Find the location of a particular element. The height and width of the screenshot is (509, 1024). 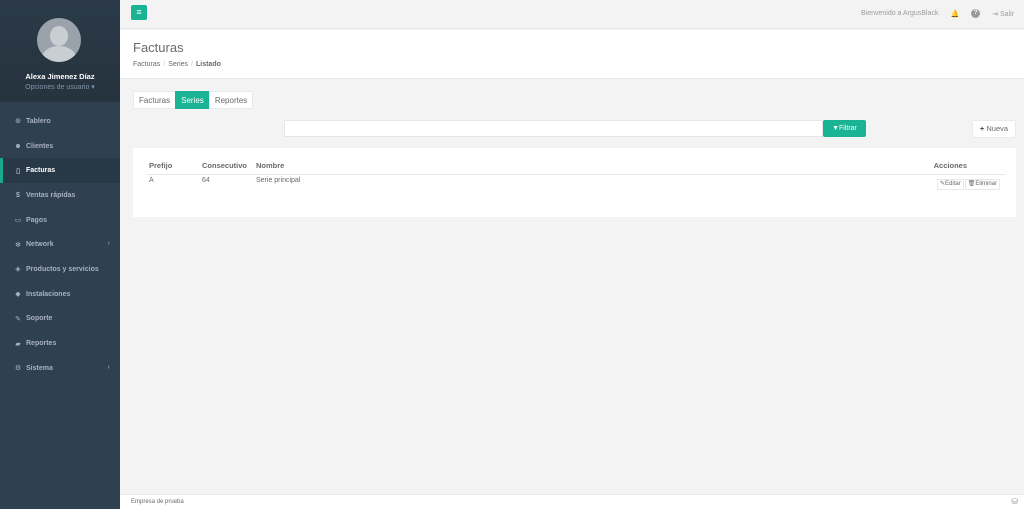

page-title: Facturas is located at coordinates (158, 47).